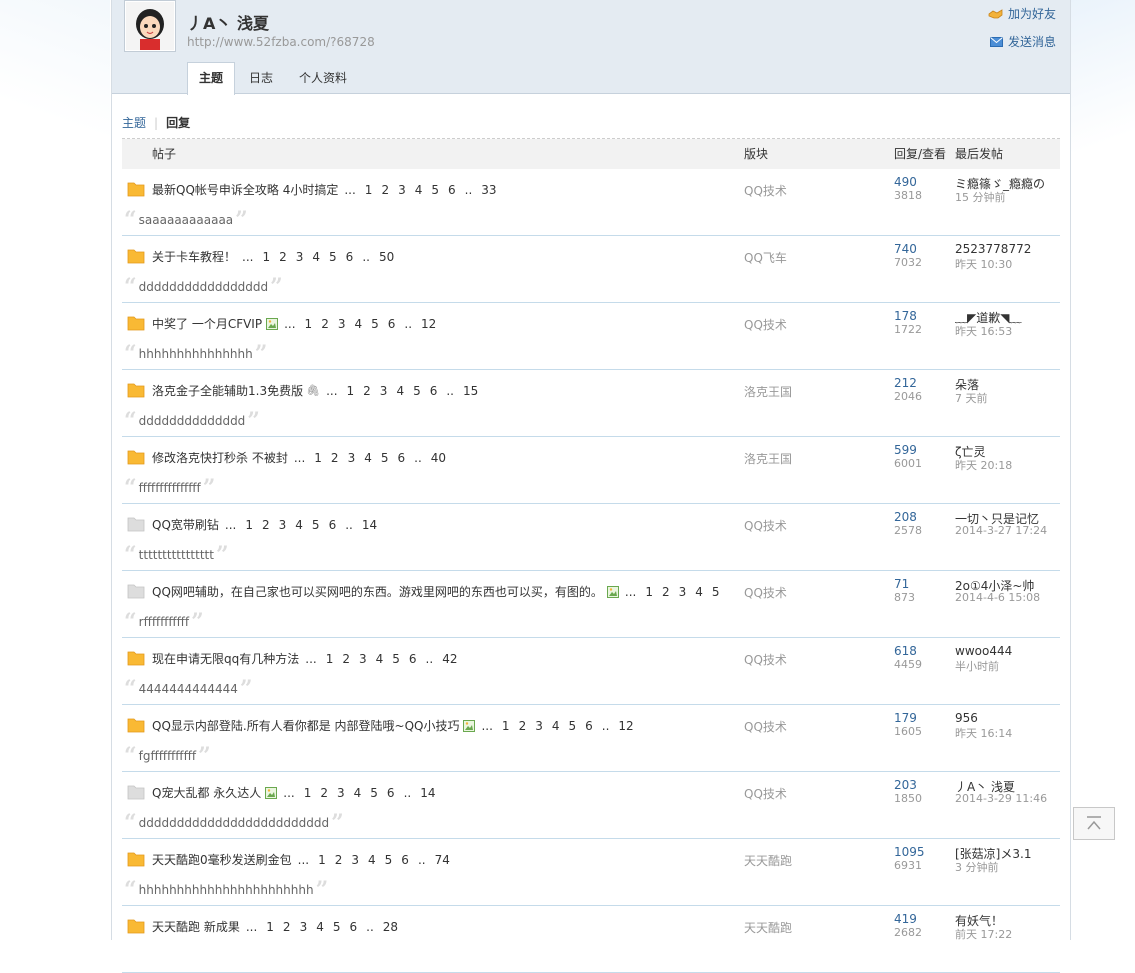  Describe the element at coordinates (980, 197) in the screenshot. I see `last-post-time: 15 分钟前` at that location.